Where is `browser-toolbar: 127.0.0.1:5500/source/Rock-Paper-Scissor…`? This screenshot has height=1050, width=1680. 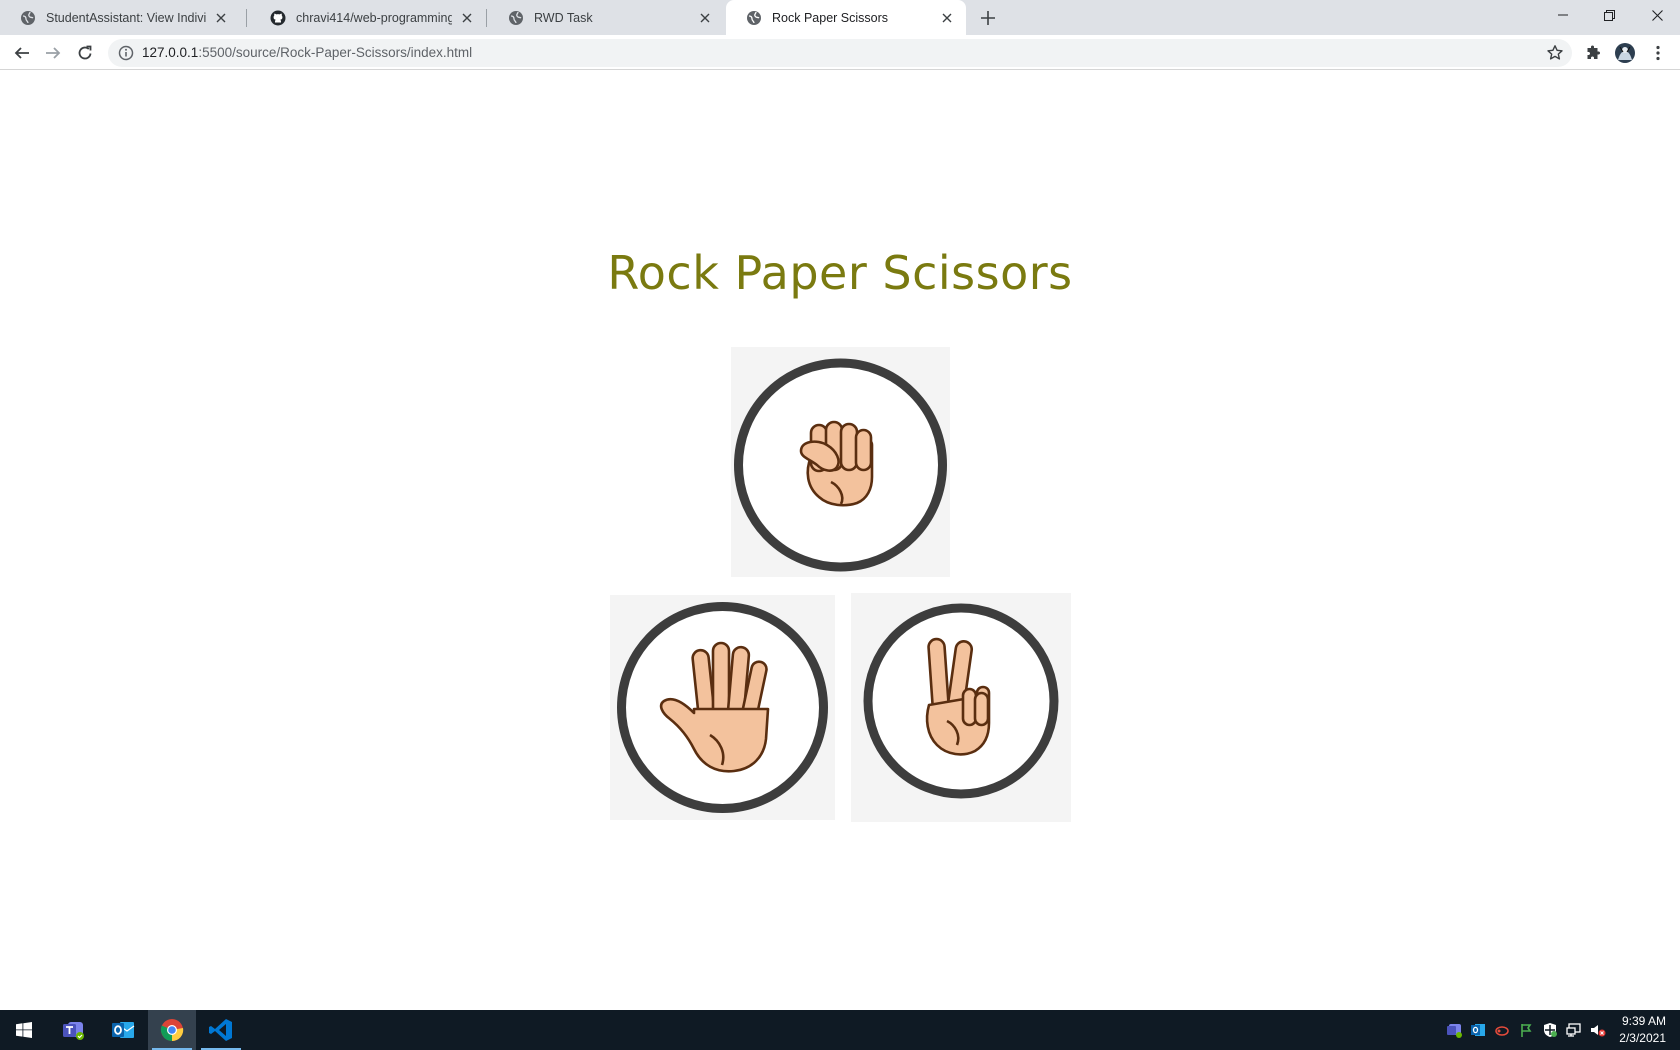 browser-toolbar: 127.0.0.1:5500/source/Rock-Paper-Scissor… is located at coordinates (840, 52).